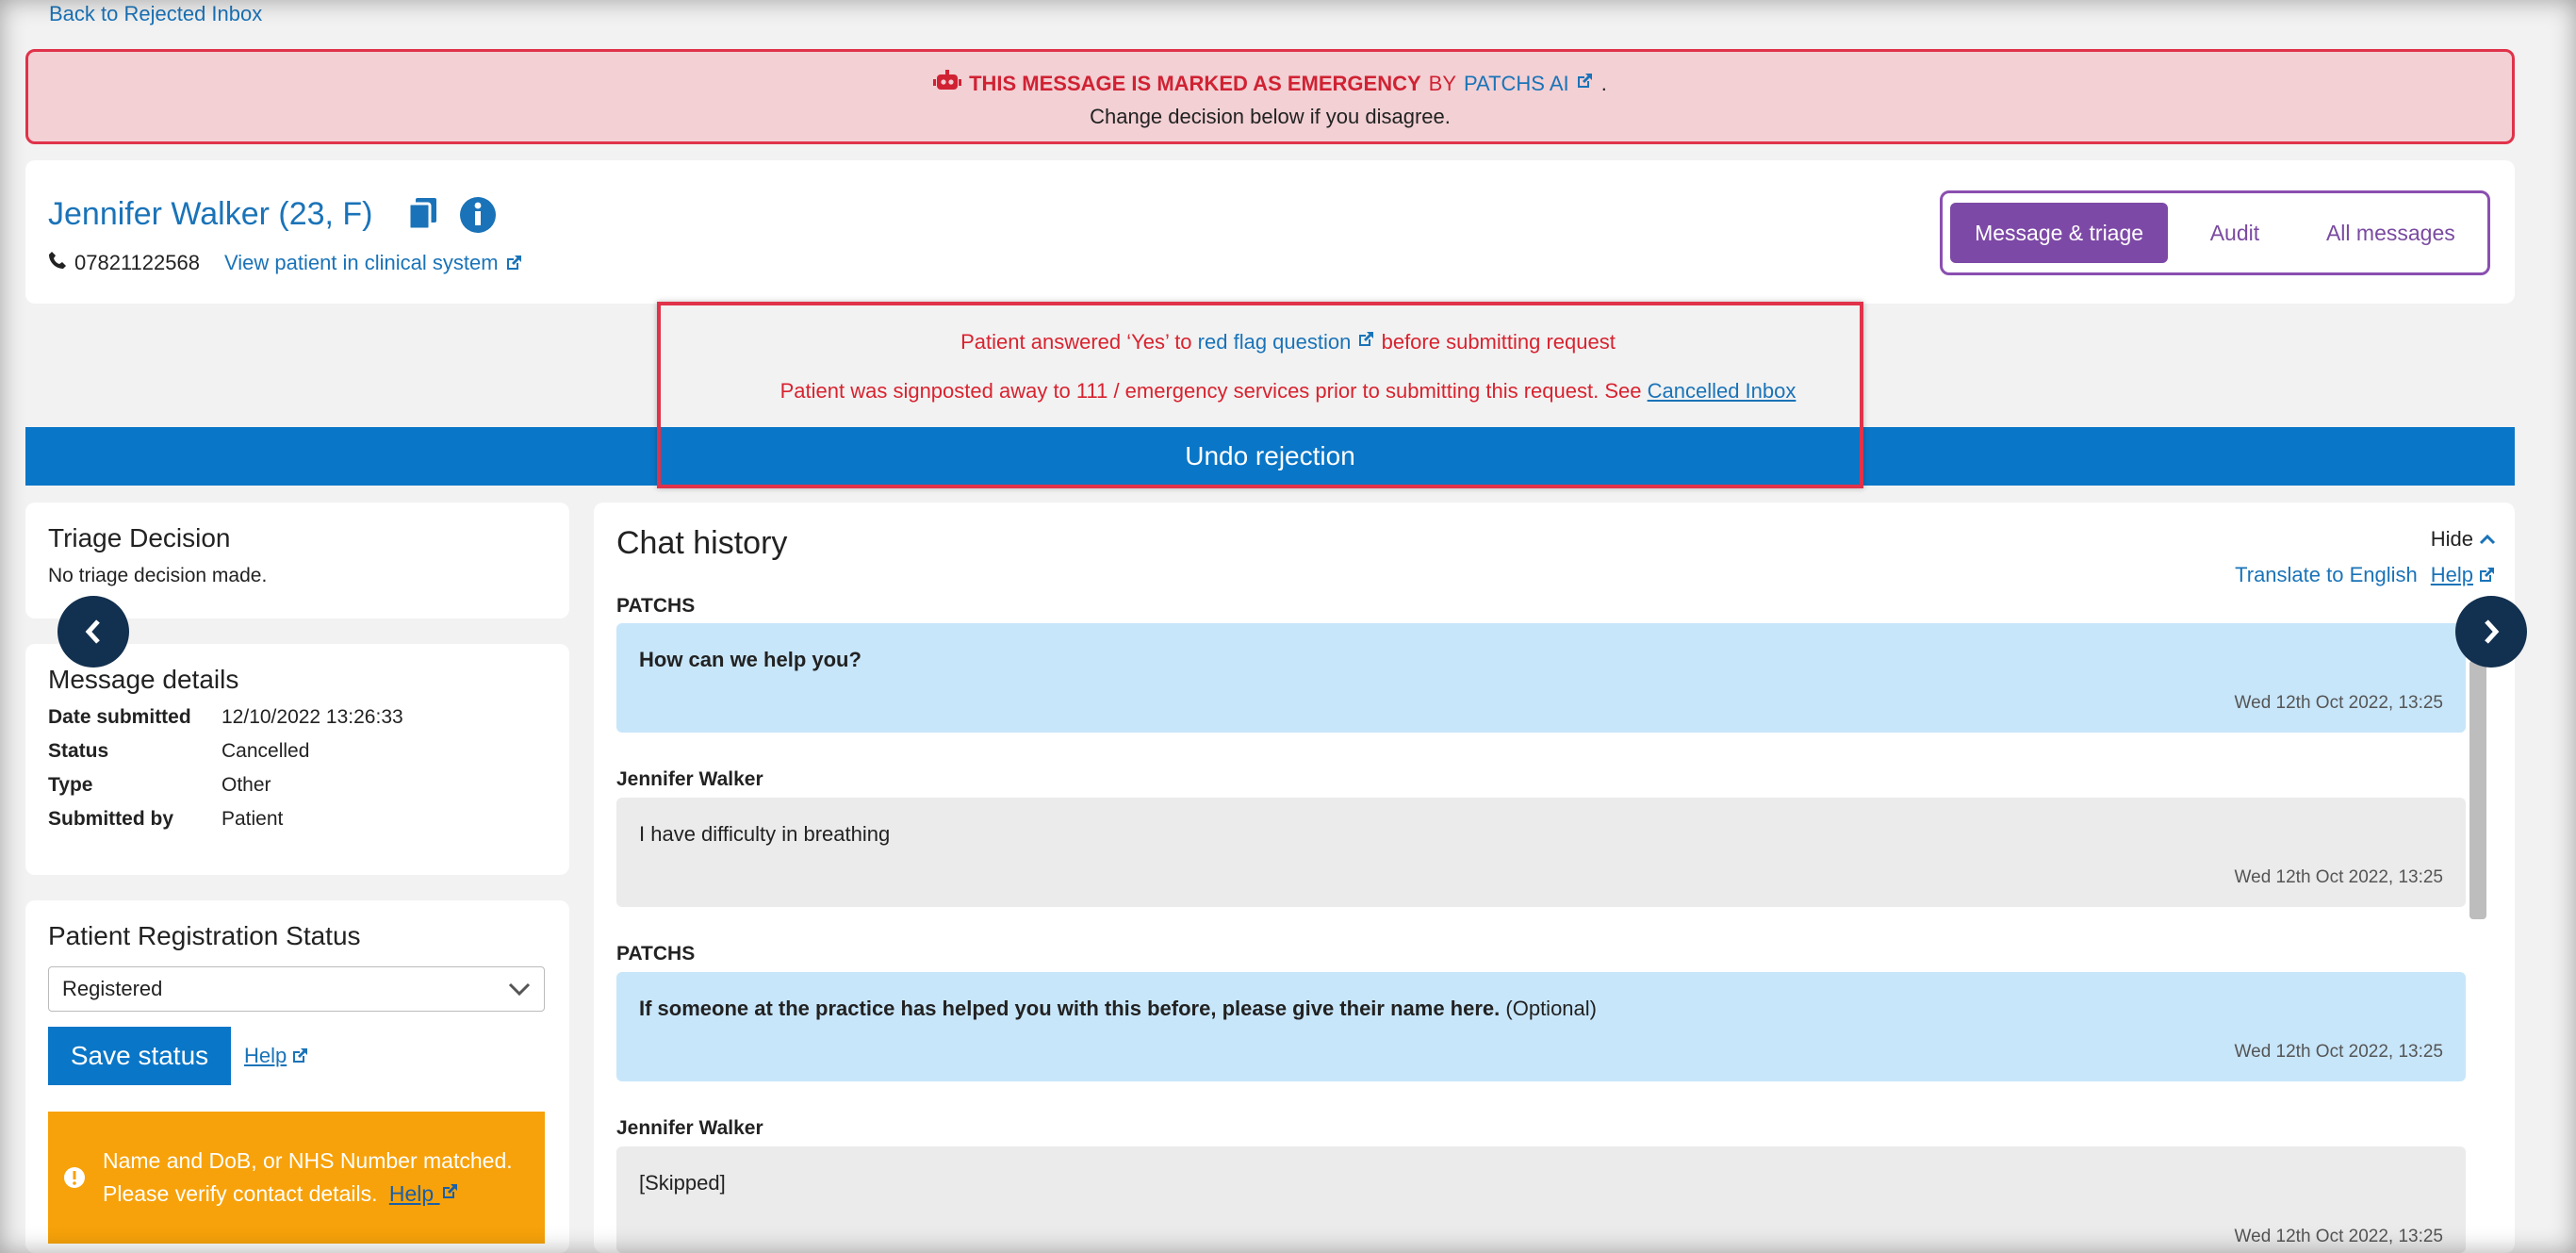  I want to click on chevron-right-icon, so click(2492, 631).